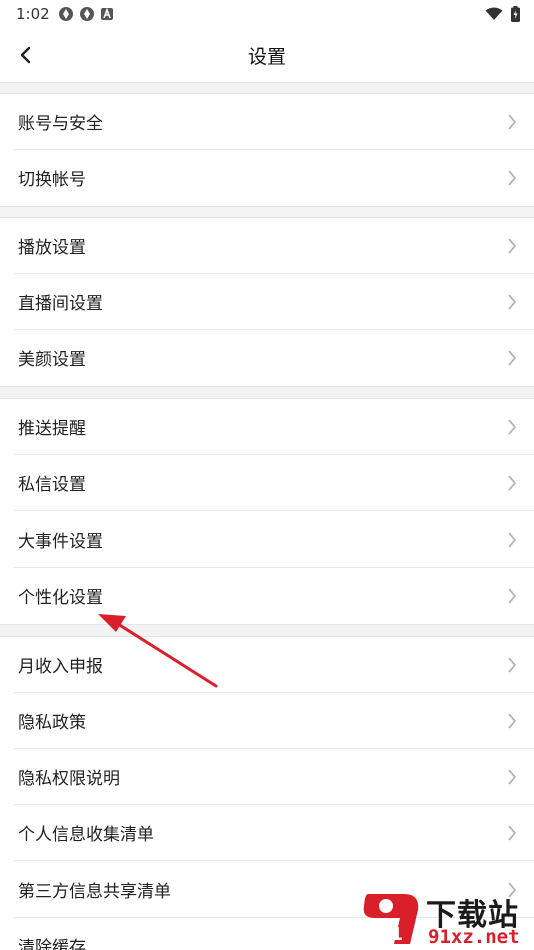 This screenshot has height=950, width=534. What do you see at coordinates (267, 596) in the screenshot?
I see `settings-item-personalization: 个性化设置` at bounding box center [267, 596].